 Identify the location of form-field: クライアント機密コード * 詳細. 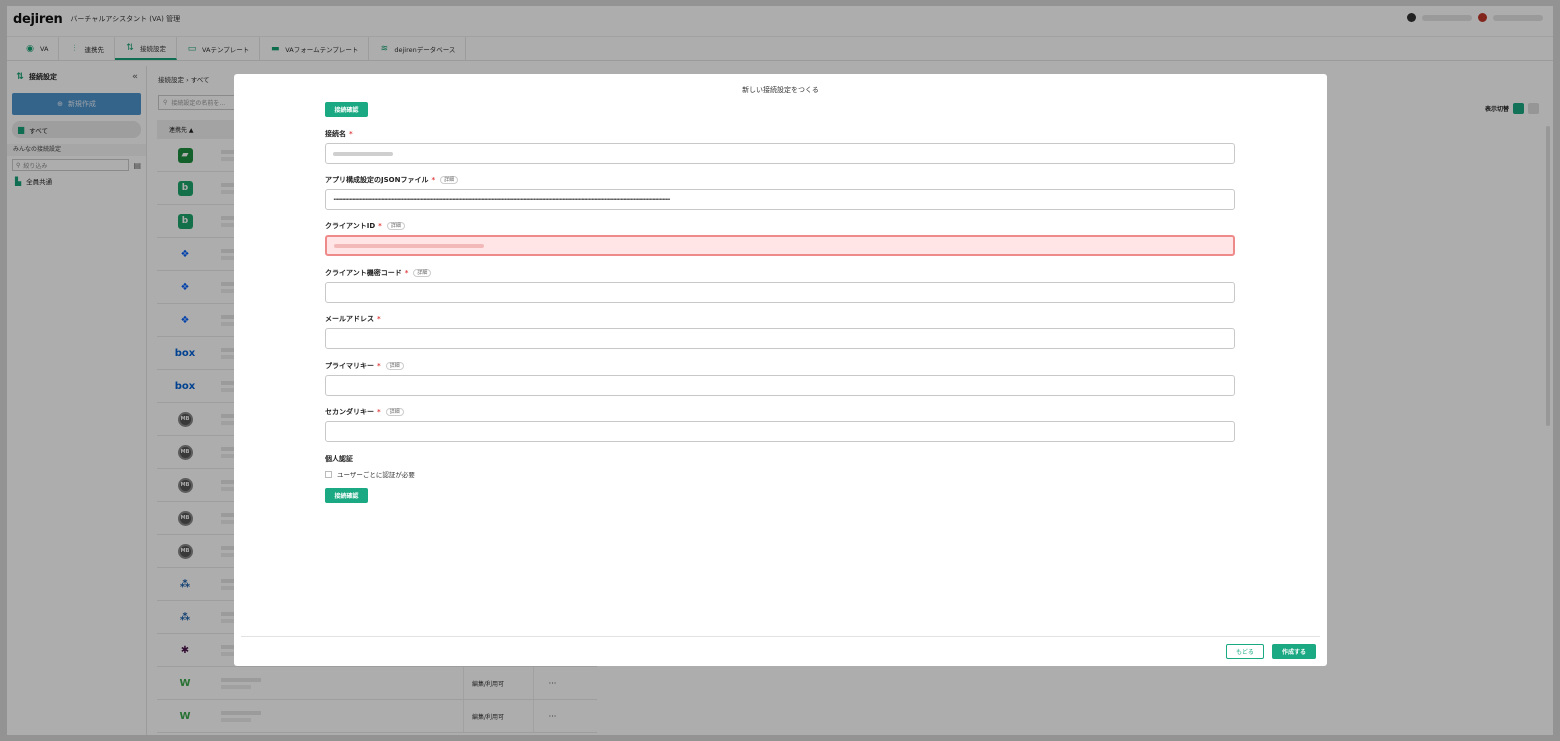
(780, 285).